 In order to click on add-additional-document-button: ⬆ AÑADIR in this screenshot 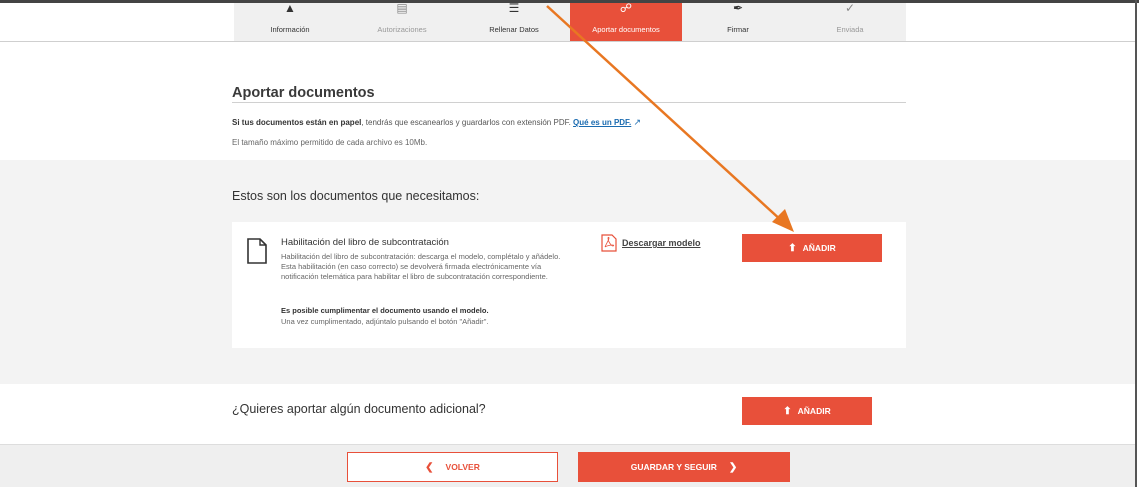, I will do `click(807, 411)`.